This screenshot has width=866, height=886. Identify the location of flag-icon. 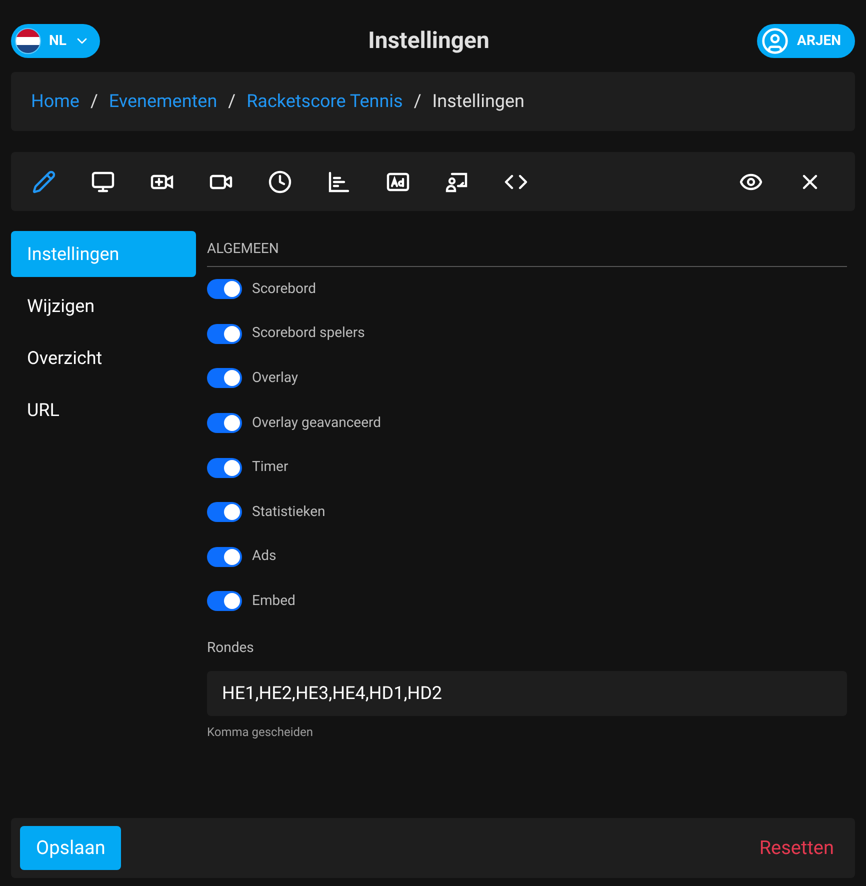
(28, 41).